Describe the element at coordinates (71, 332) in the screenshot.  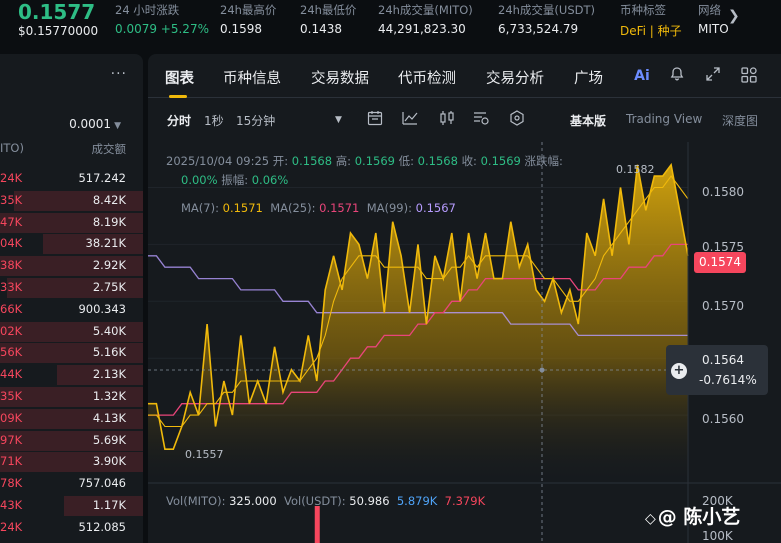
I see `book-row: 02K 5.40K` at that location.